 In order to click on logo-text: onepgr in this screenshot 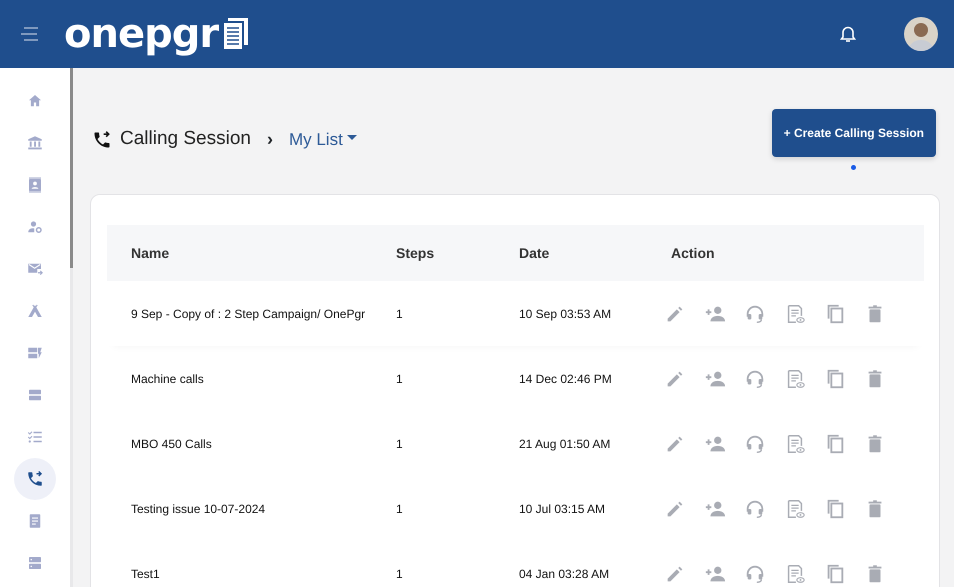, I will do `click(141, 34)`.